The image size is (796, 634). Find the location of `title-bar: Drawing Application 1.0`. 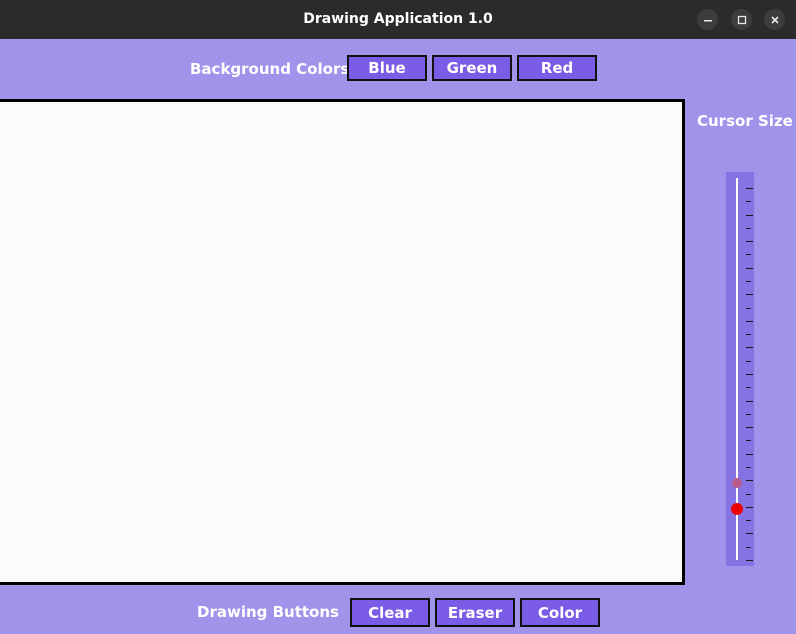

title-bar: Drawing Application 1.0 is located at coordinates (398, 19).